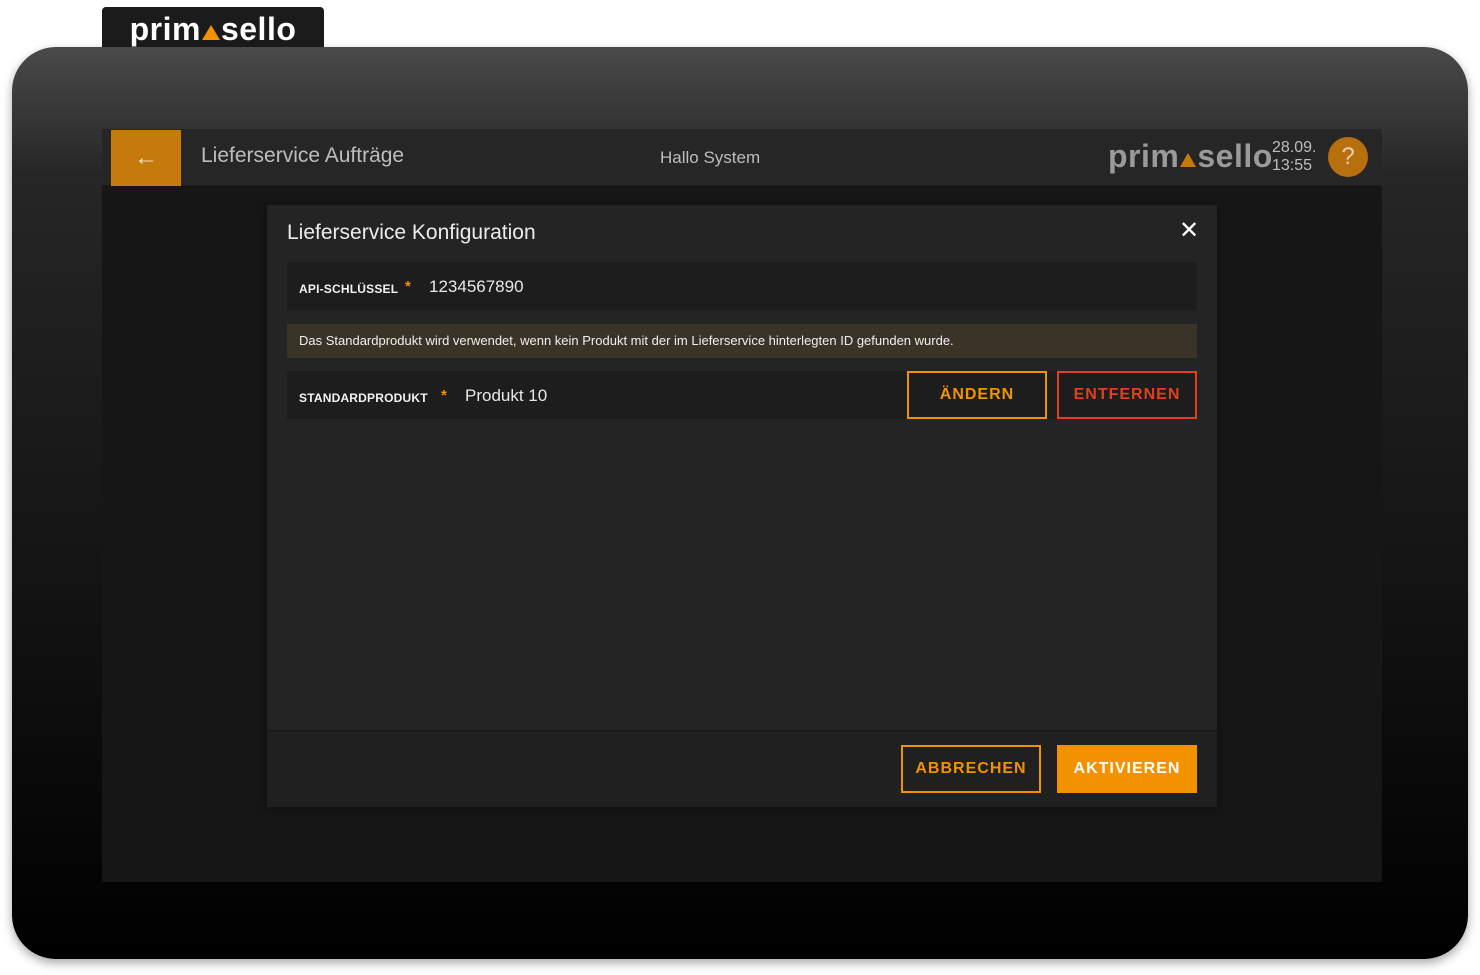  I want to click on close-icon: ✕, so click(1189, 231).